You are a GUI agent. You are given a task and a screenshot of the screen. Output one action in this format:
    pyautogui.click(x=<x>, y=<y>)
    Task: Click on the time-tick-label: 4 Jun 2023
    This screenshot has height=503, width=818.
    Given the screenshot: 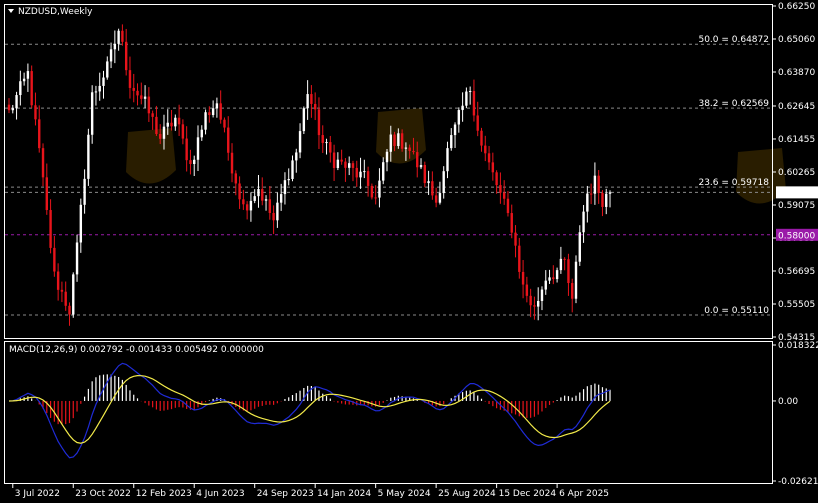 What is the action you would take?
    pyautogui.click(x=220, y=494)
    